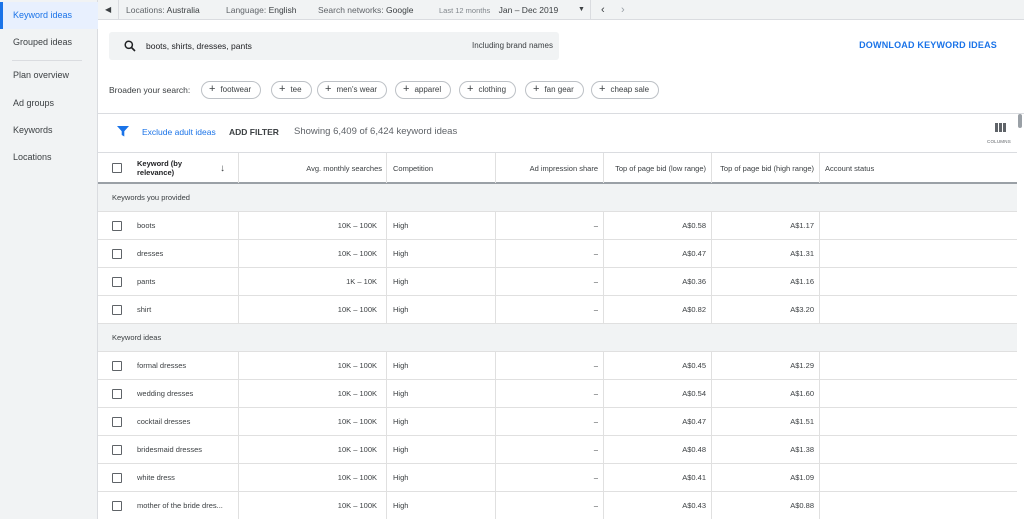 The height and width of the screenshot is (519, 1024). What do you see at coordinates (311, 168) in the screenshot?
I see `header-avg-monthly-searches: Avg. monthly searches` at bounding box center [311, 168].